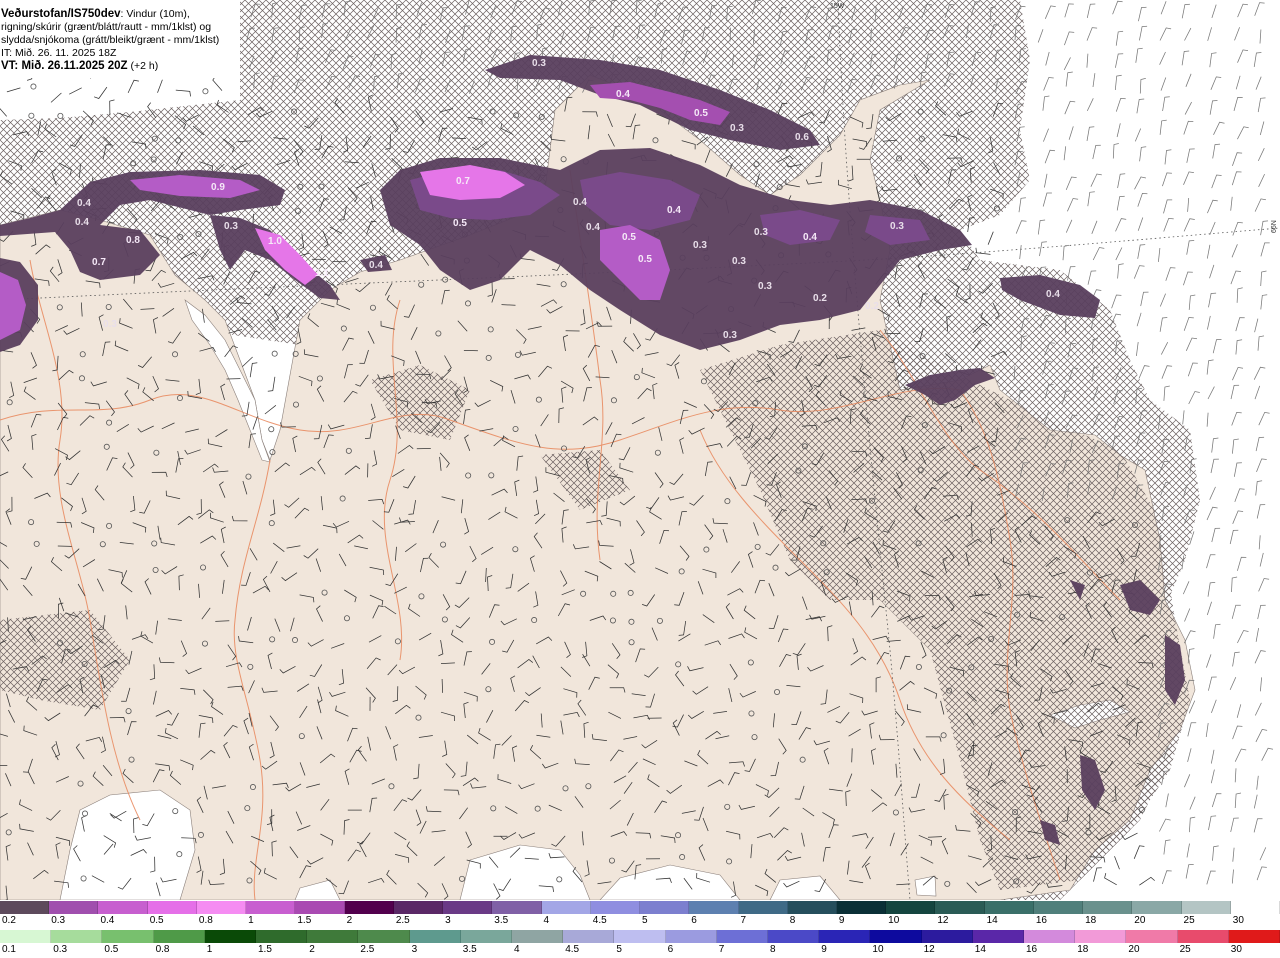 The width and height of the screenshot is (1280, 958). I want to click on legend-label: 5, so click(619, 949).